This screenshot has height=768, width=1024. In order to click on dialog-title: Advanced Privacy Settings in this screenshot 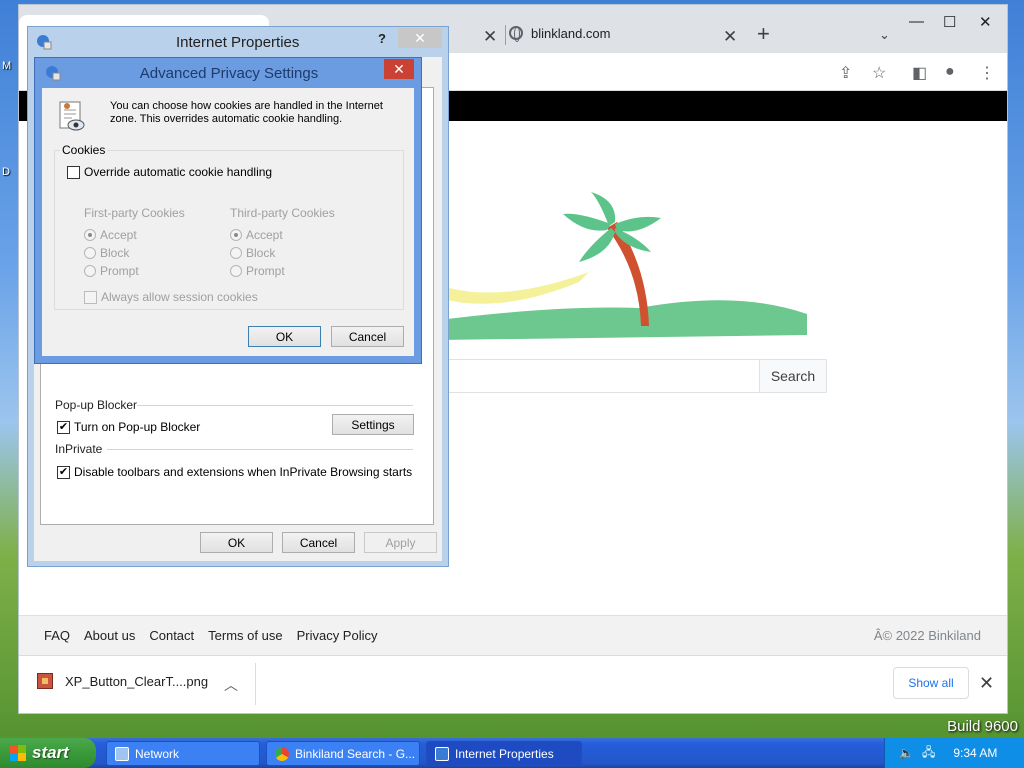, I will do `click(229, 73)`.